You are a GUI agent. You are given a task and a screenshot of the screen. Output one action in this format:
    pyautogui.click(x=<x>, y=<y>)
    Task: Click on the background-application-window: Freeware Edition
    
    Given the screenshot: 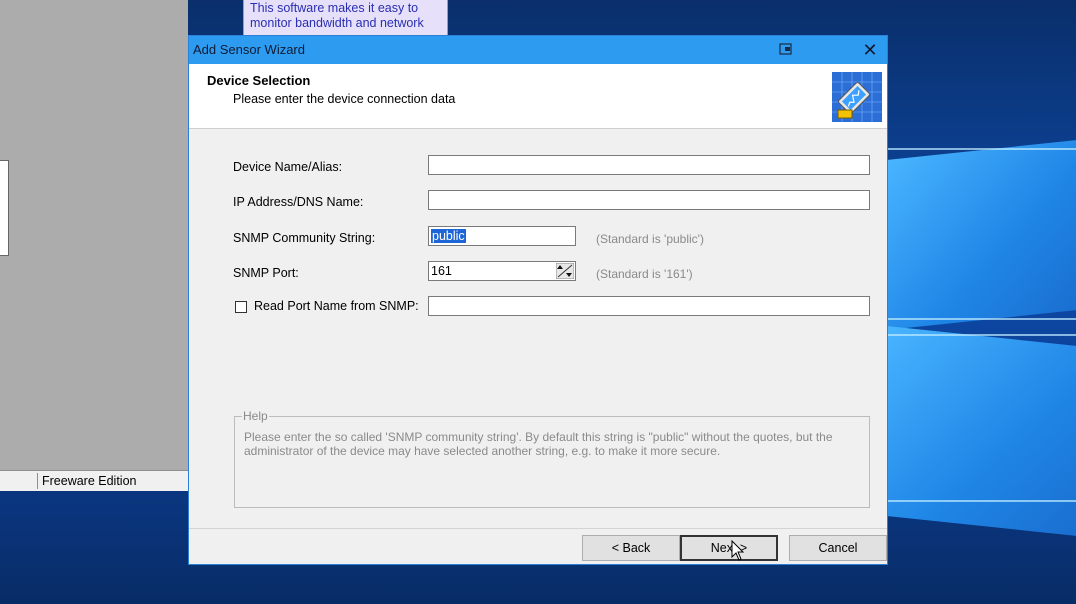 What is the action you would take?
    pyautogui.click(x=94, y=245)
    